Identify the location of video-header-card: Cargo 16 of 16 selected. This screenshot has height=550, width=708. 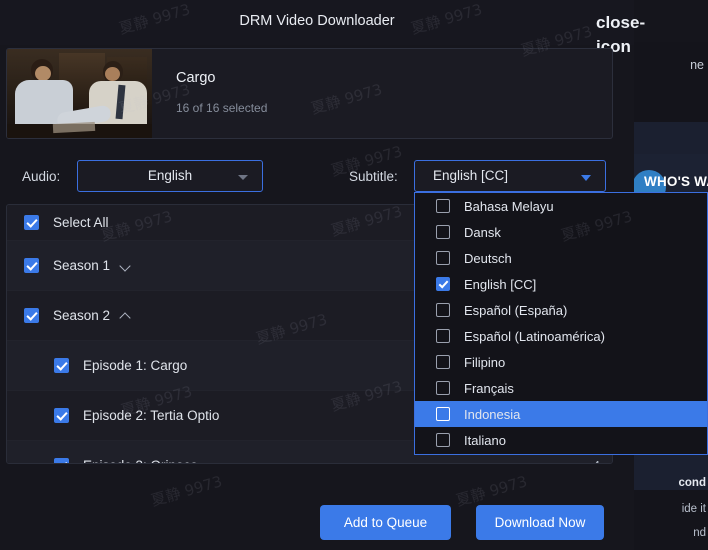
(309, 93).